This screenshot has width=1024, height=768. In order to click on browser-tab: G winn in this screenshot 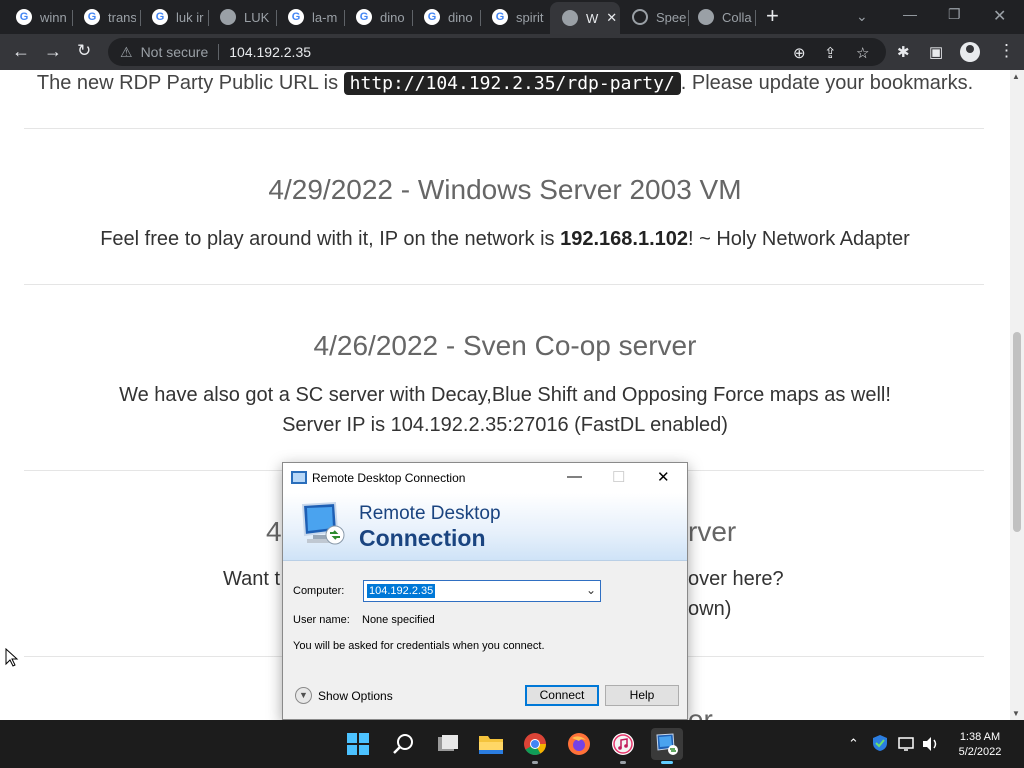, I will do `click(35, 17)`.